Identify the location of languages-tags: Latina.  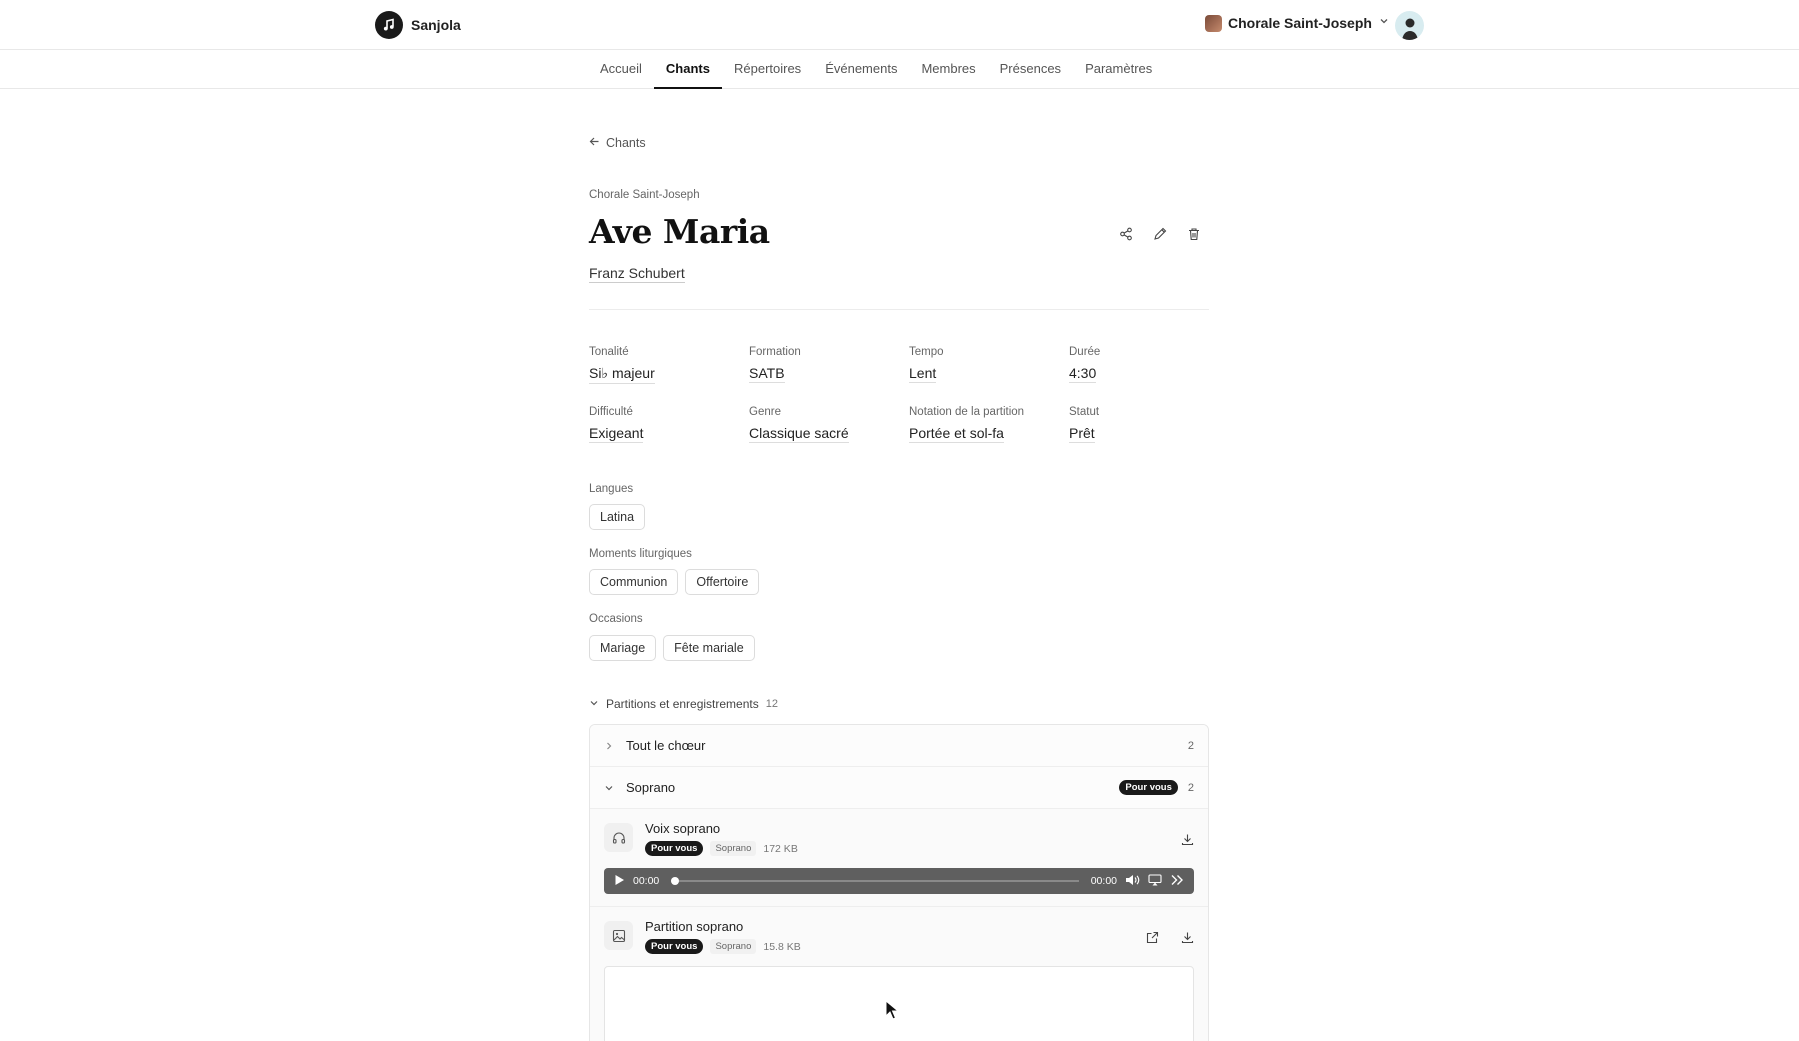
(617, 517).